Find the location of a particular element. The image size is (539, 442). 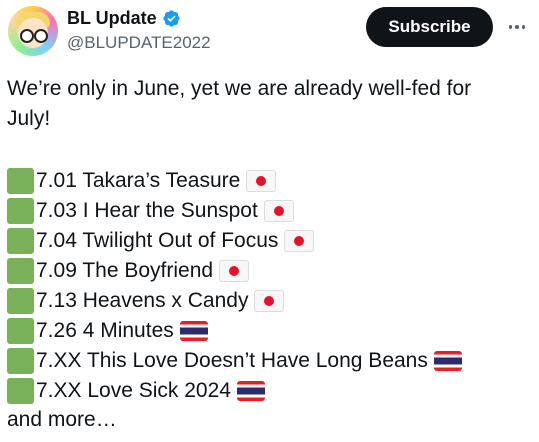

list-item-text: 7.04 Twilight Out of Focus is located at coordinates (157, 240).